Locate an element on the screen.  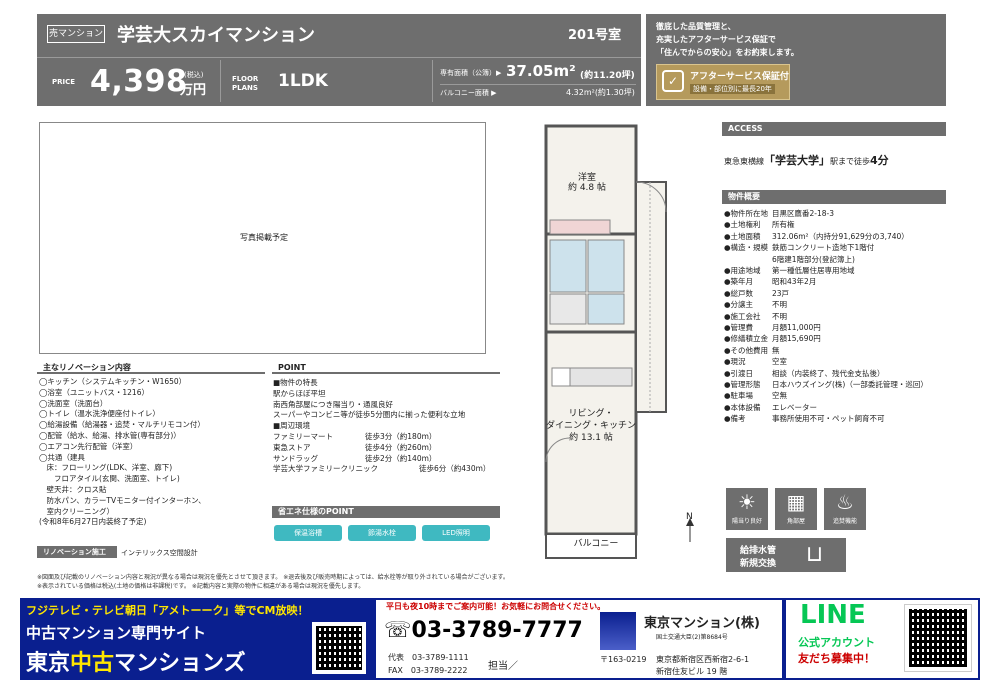
feature-item: 駅からほぼ平坦 is located at coordinates (299, 393).